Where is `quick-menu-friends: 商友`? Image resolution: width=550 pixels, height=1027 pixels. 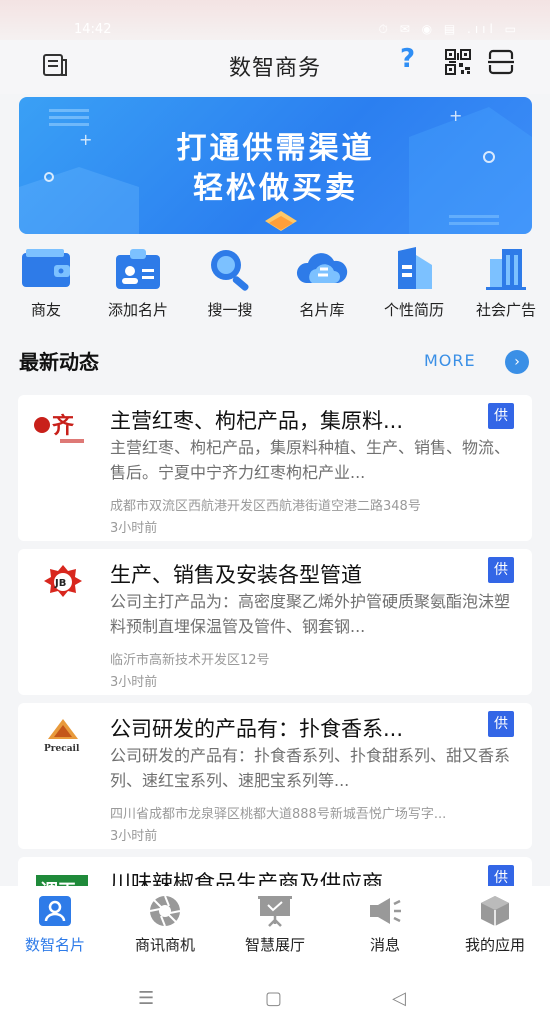 quick-menu-friends: 商友 is located at coordinates (46, 282).